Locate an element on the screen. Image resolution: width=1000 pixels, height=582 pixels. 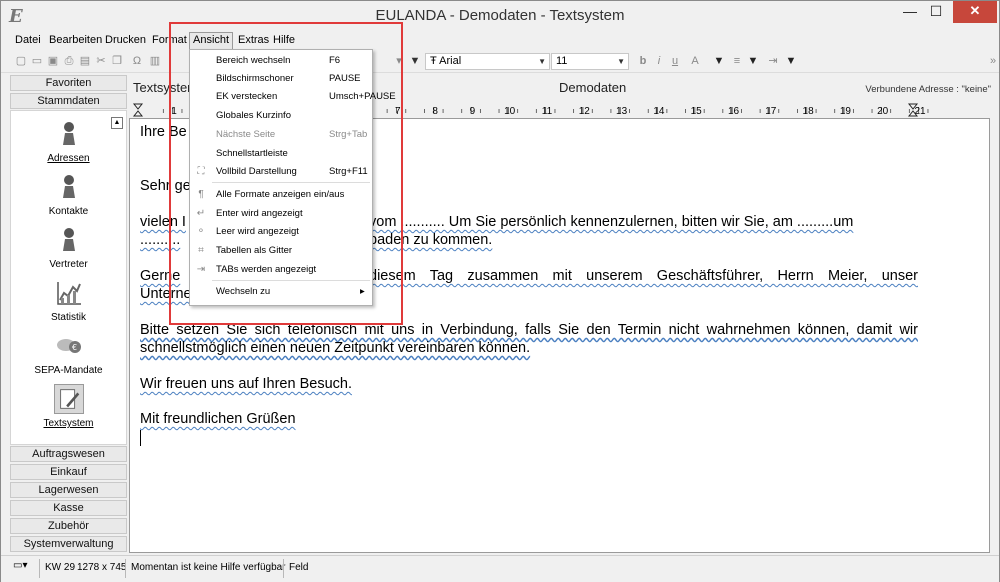
nav-vertreter: Vertreter is located at coordinates (68, 247).